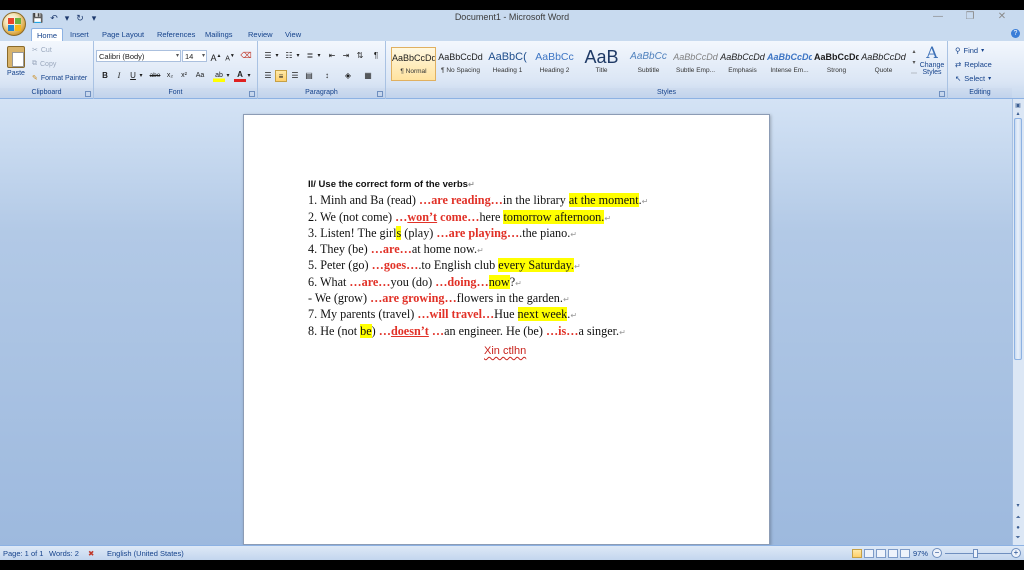 This screenshot has height=570, width=1024. Describe the element at coordinates (332, 56) in the screenshot. I see `decrease-indent-icon: ⇤` at that location.